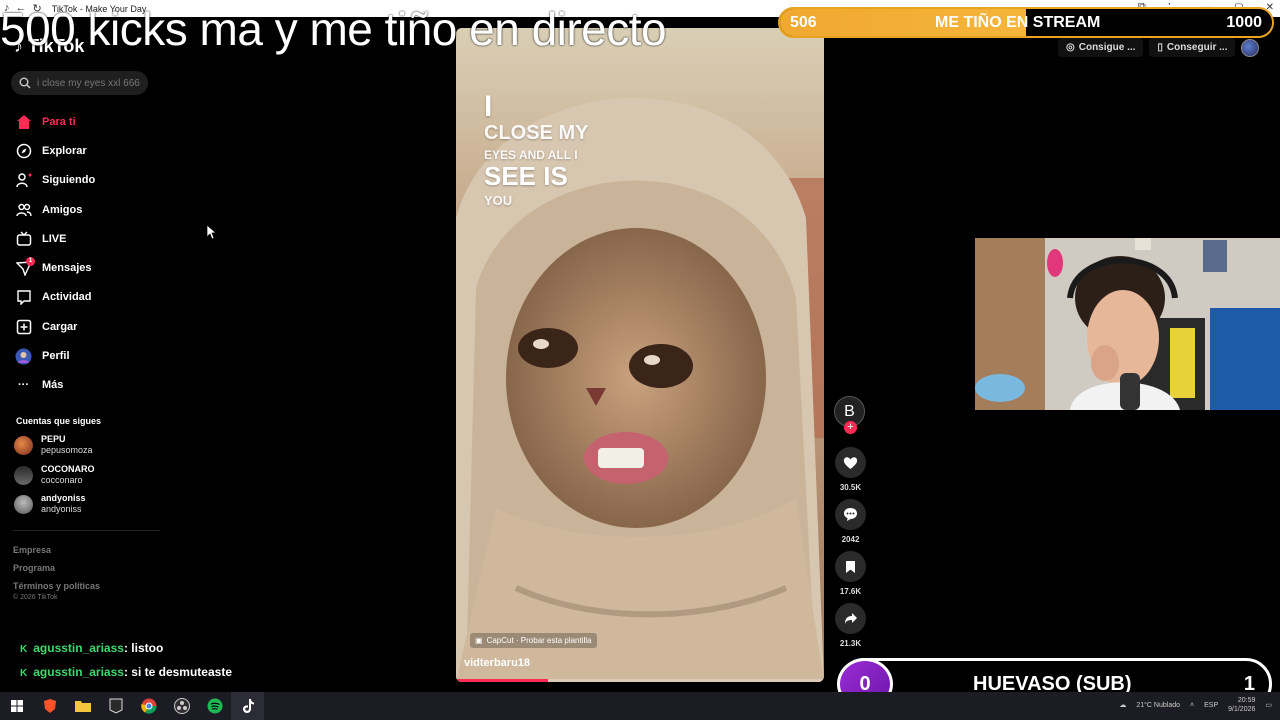  I want to click on search-box, so click(79, 83).